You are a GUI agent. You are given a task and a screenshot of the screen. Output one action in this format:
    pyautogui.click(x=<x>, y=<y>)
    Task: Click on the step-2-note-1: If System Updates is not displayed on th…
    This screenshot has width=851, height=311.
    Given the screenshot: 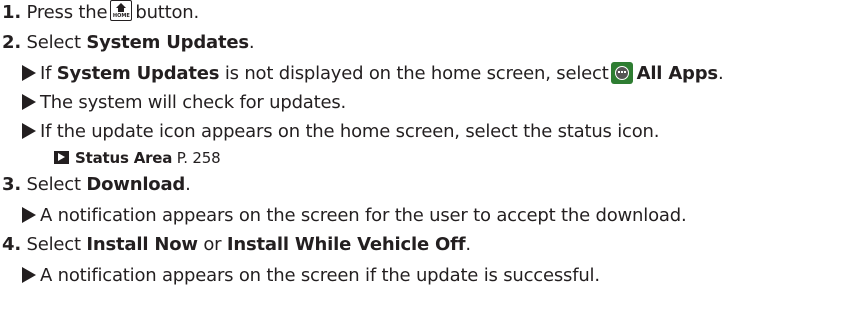 What is the action you would take?
    pyautogui.click(x=373, y=74)
    